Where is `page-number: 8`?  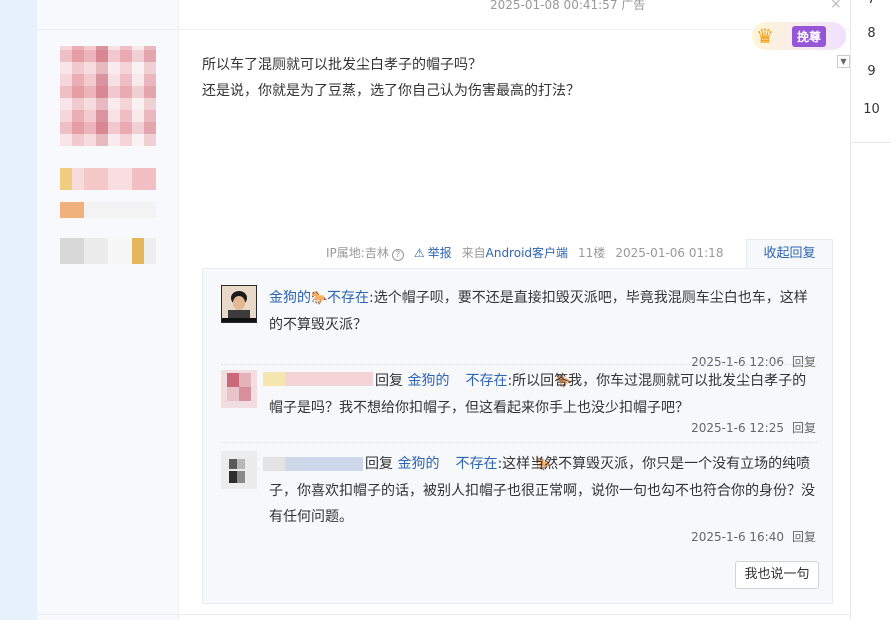 page-number: 8 is located at coordinates (871, 33).